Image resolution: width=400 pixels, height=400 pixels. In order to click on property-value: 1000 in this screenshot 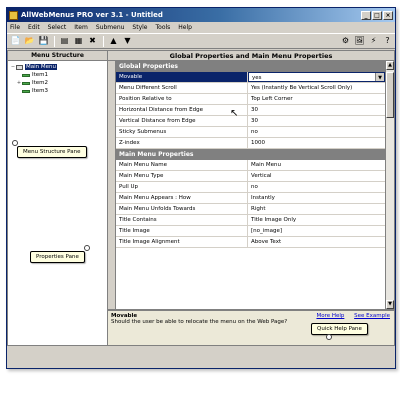, I will do `click(316, 143)`.